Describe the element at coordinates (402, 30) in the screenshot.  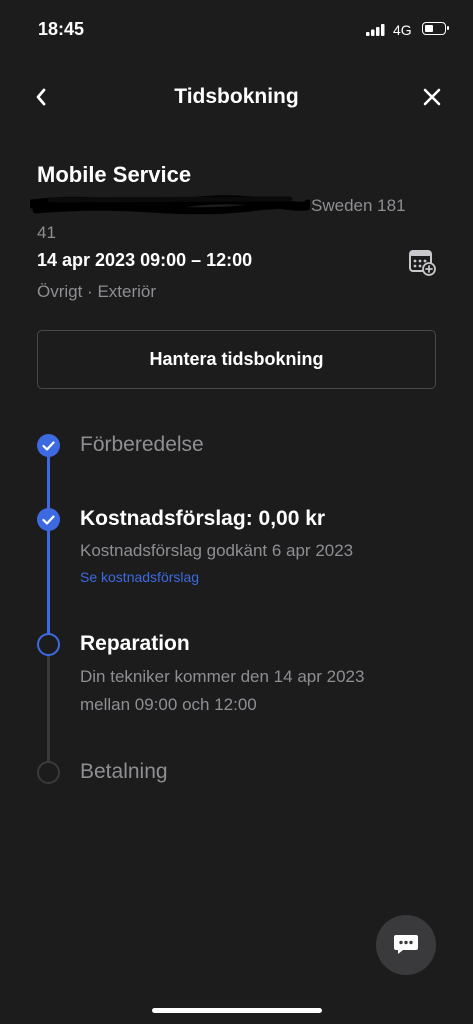
I see `network-type: 4G` at that location.